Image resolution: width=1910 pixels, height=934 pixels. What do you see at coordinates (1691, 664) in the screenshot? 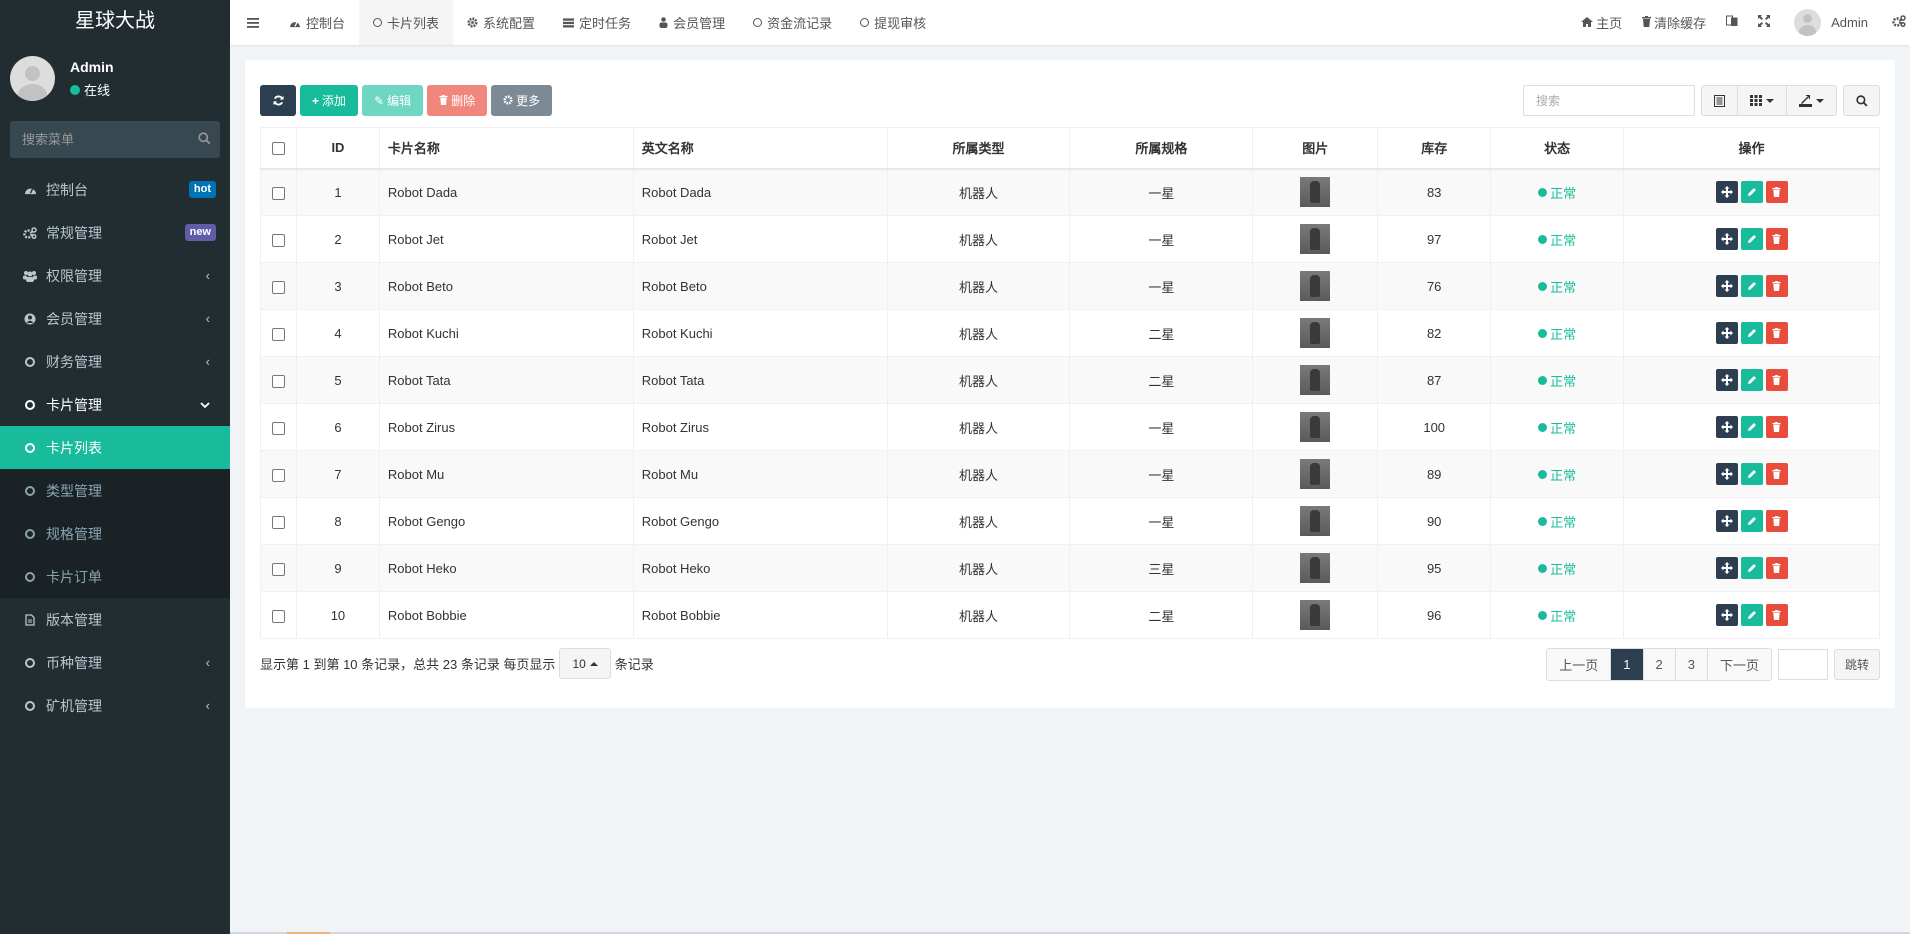
I see `page-button-3: 3` at bounding box center [1691, 664].